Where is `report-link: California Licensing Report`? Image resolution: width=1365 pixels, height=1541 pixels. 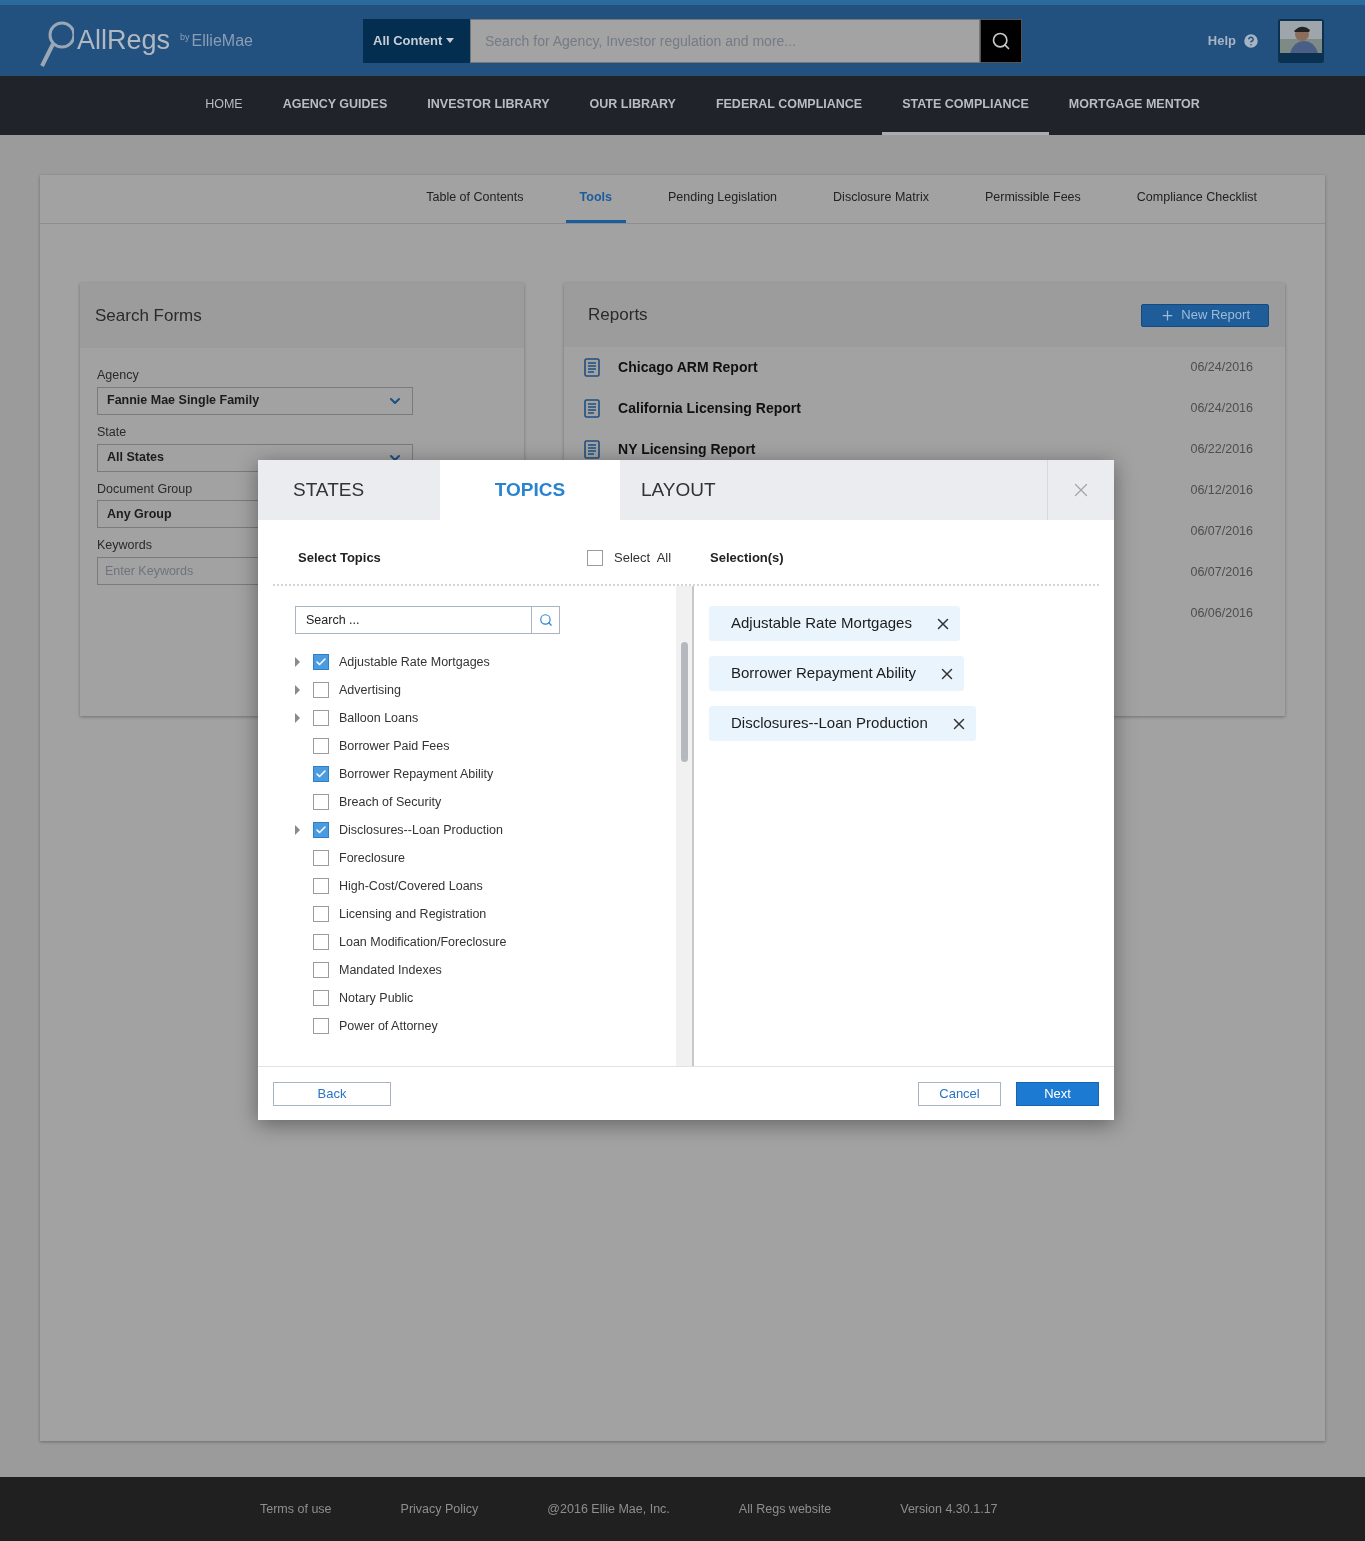
report-link: California Licensing Report is located at coordinates (709, 408).